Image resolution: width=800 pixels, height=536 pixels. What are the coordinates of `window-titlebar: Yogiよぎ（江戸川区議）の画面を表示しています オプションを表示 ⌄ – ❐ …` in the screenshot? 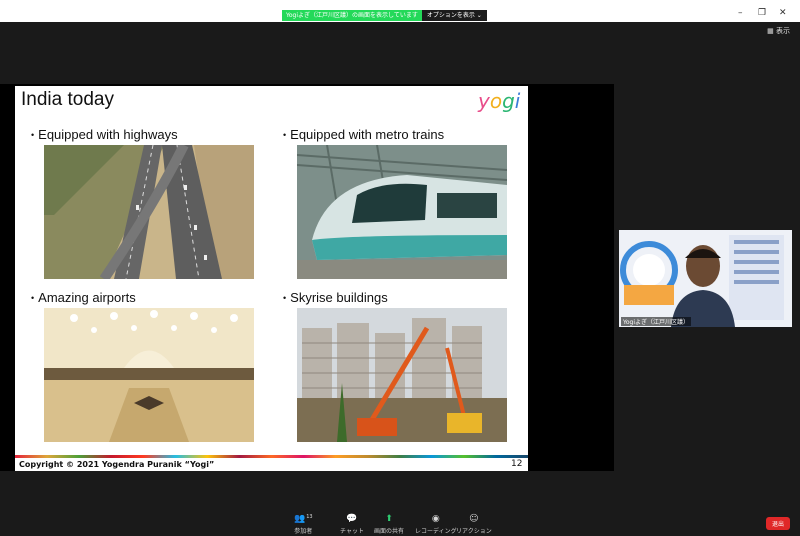 It's located at (400, 11).